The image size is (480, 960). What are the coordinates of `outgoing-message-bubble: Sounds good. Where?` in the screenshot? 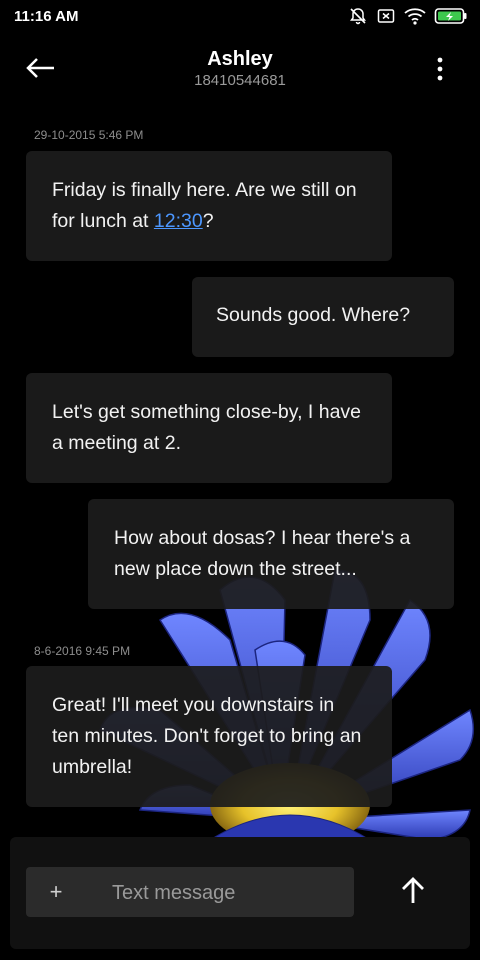 It's located at (323, 317).